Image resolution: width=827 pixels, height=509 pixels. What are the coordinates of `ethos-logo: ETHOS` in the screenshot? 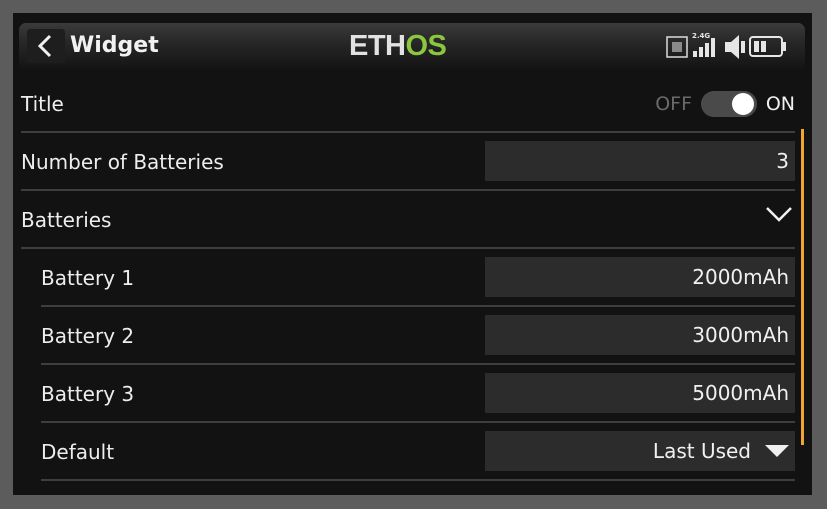 It's located at (398, 46).